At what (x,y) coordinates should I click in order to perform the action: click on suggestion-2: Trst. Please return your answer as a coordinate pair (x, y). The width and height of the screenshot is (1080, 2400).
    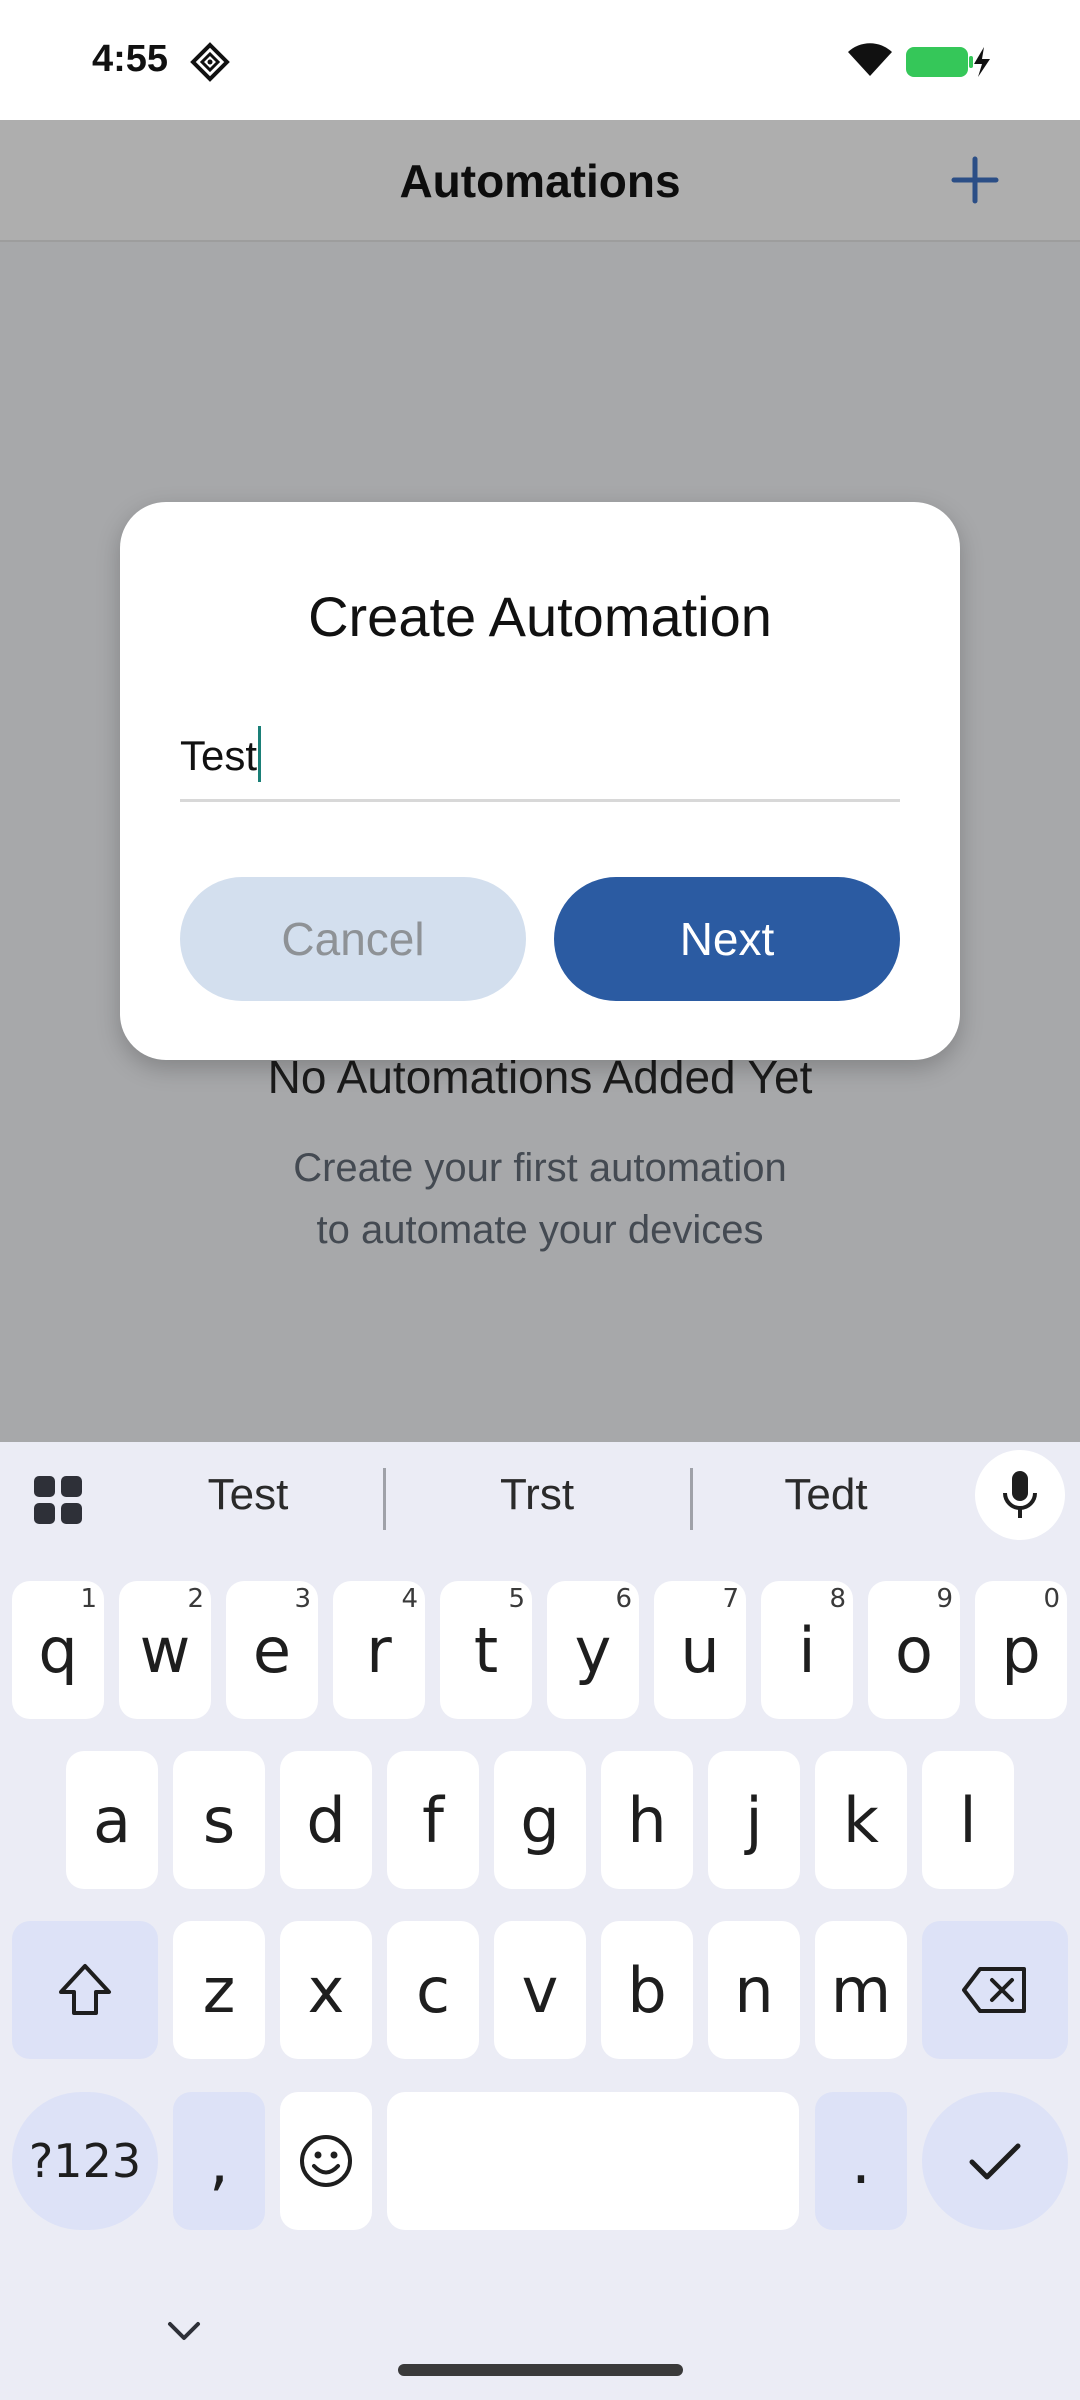
    Looking at the image, I should click on (537, 1495).